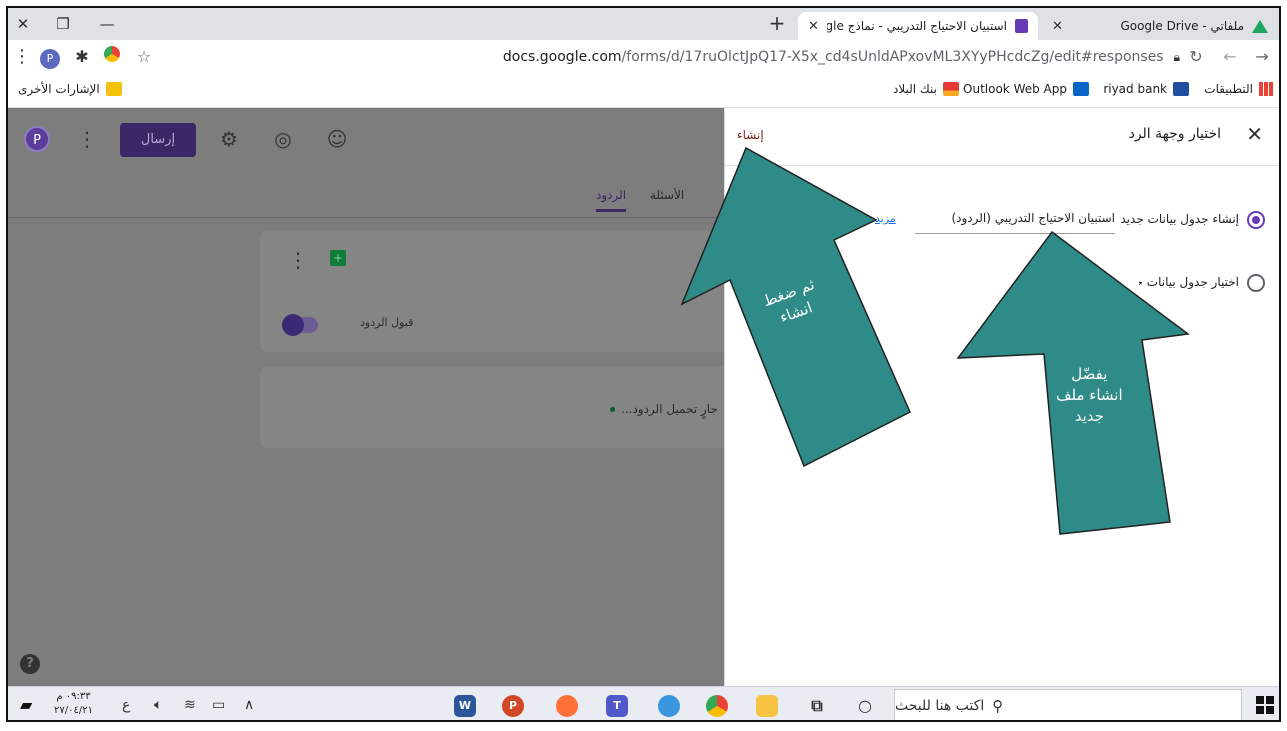 The image size is (1287, 731). I want to click on clock-time: ٠٩:٣٣ م, so click(73, 696).